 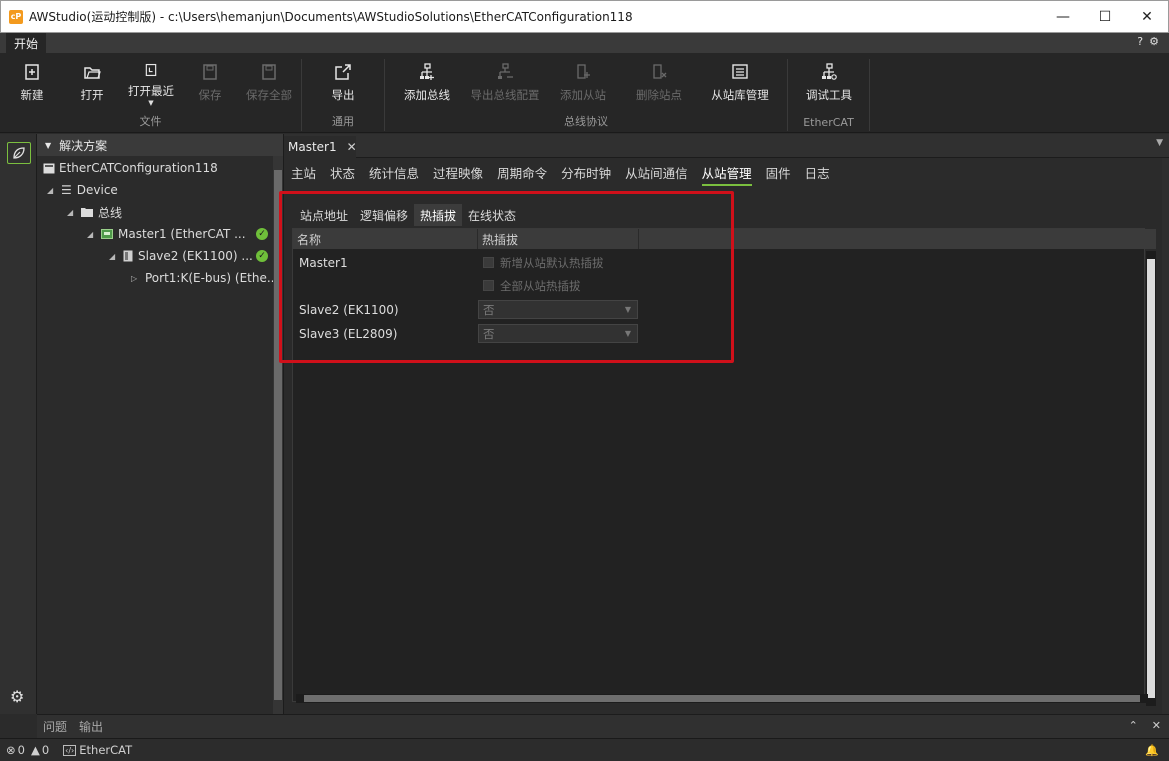 I want to click on inner-tabs: 站点地址 逻辑偏移 热插拔 在线状态, so click(x=408, y=215).